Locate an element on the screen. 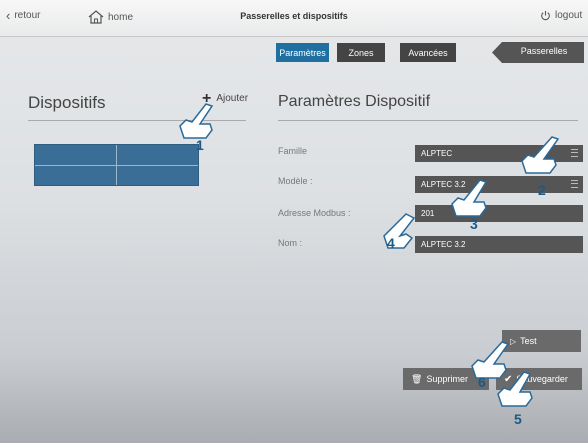  trash-icon: 🗑 is located at coordinates (417, 378).